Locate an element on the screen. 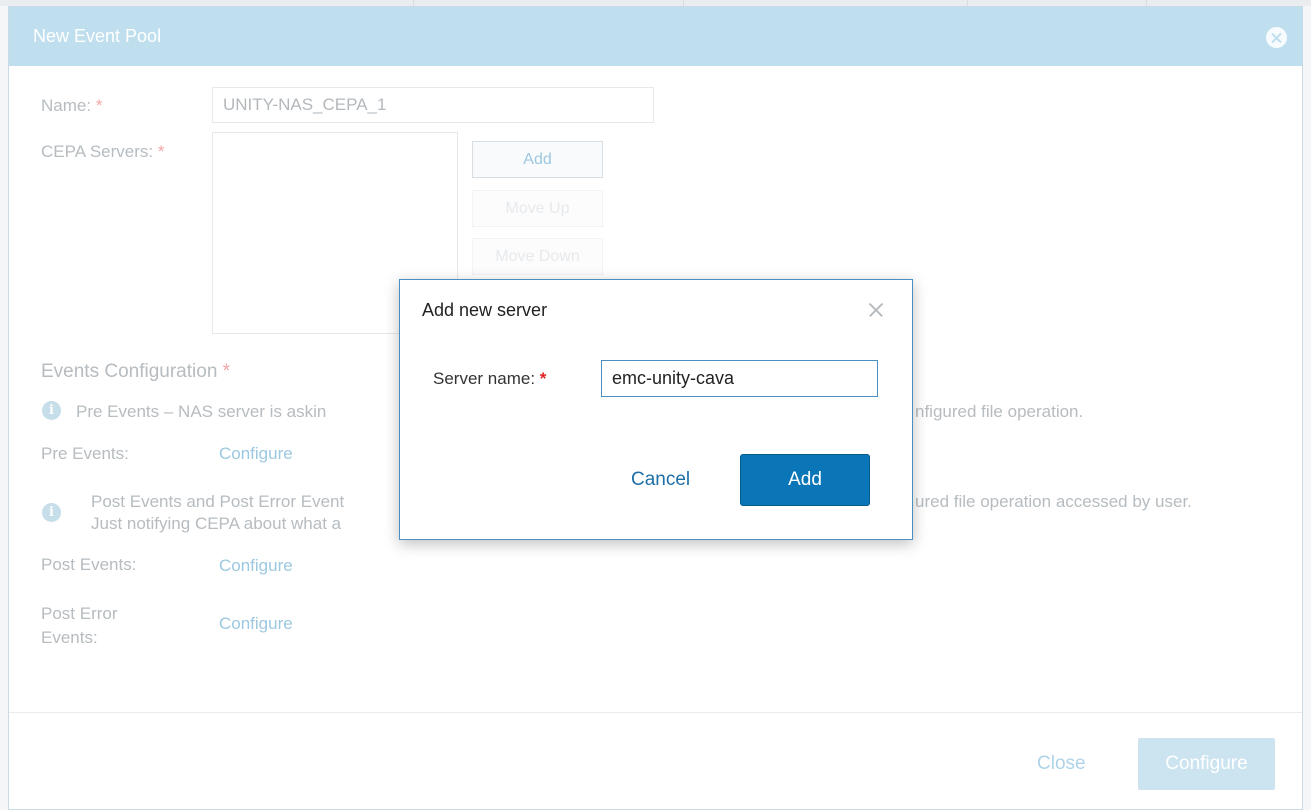 The width and height of the screenshot is (1311, 810). modal-title: Add new server is located at coordinates (485, 310).